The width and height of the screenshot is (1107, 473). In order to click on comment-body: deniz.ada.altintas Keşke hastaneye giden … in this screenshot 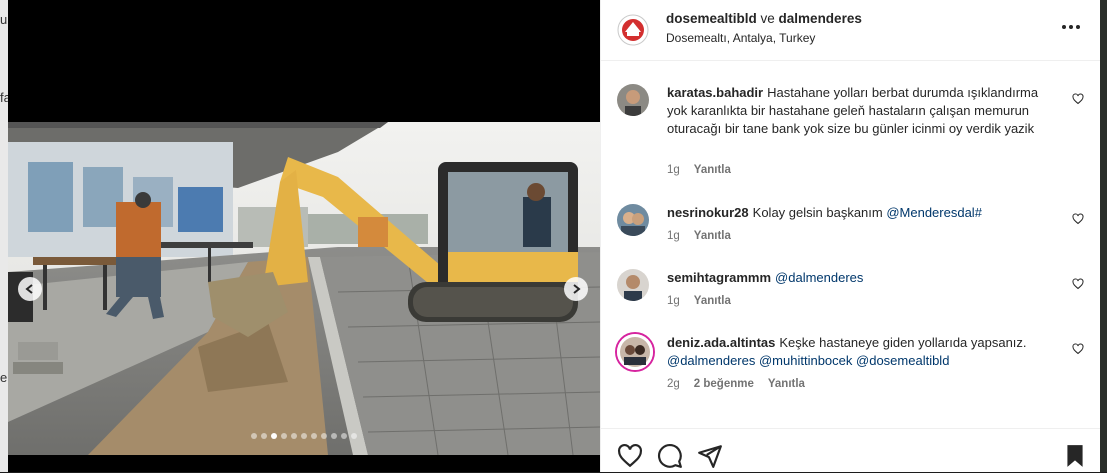, I will do `click(859, 352)`.